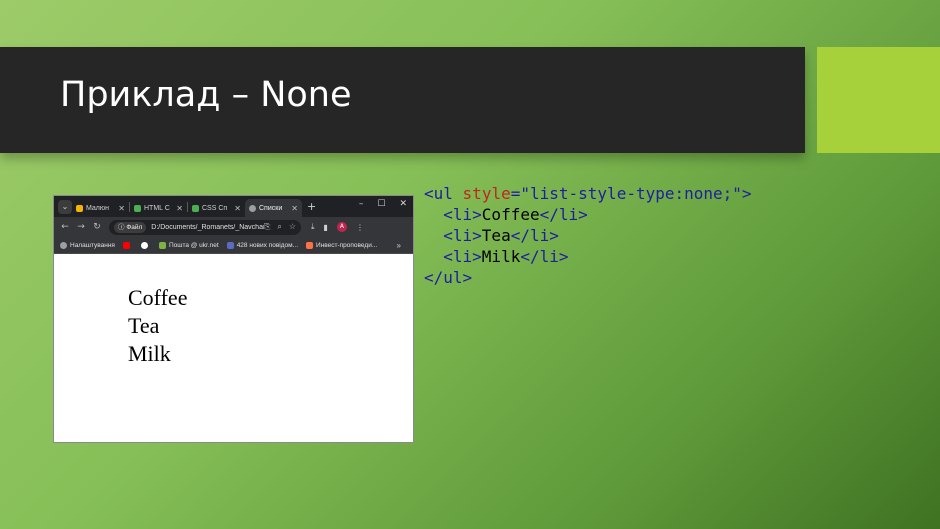 This screenshot has width=940, height=529. Describe the element at coordinates (515, 193) in the screenshot. I see `code-eq: =` at that location.